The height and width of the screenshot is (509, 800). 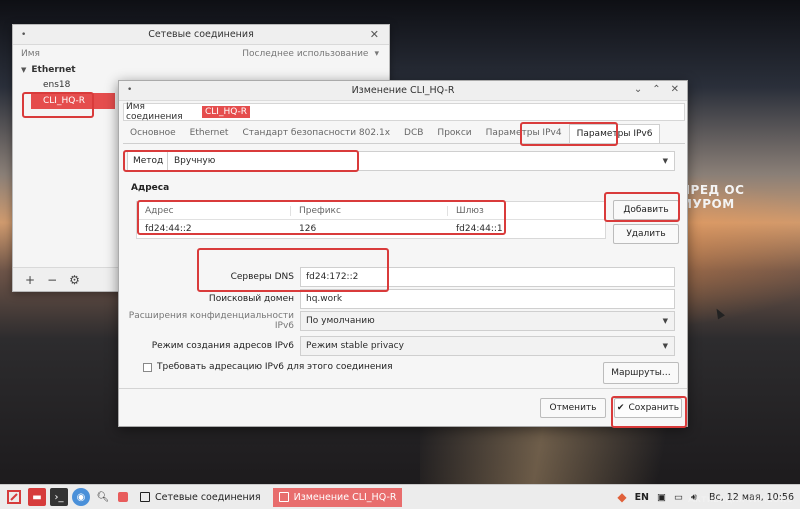 I want to click on wallpaper-caption: ПРЕД ОС МУРОМ, so click(x=712, y=197).